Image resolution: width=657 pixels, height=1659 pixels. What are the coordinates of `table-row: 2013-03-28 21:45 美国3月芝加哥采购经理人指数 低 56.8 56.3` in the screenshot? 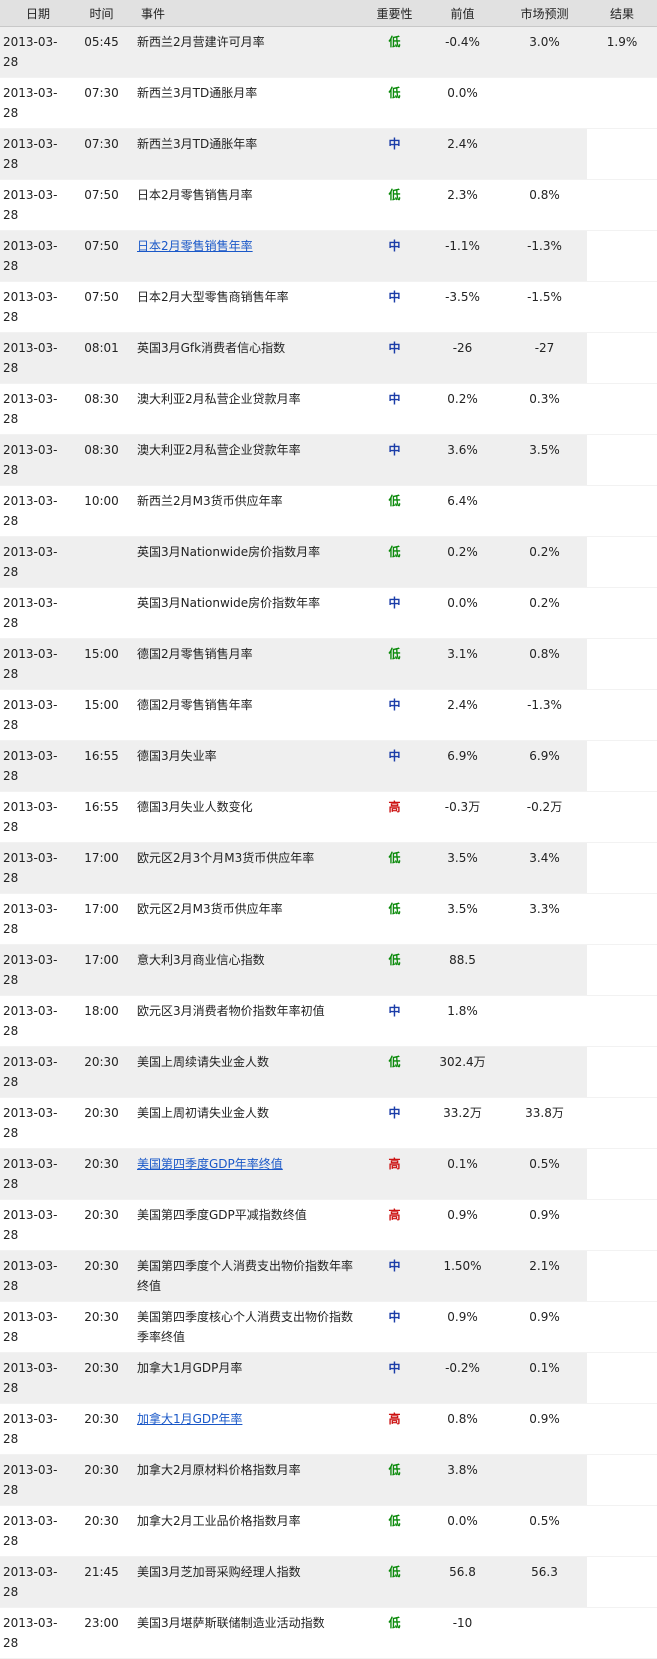 It's located at (328, 1582).